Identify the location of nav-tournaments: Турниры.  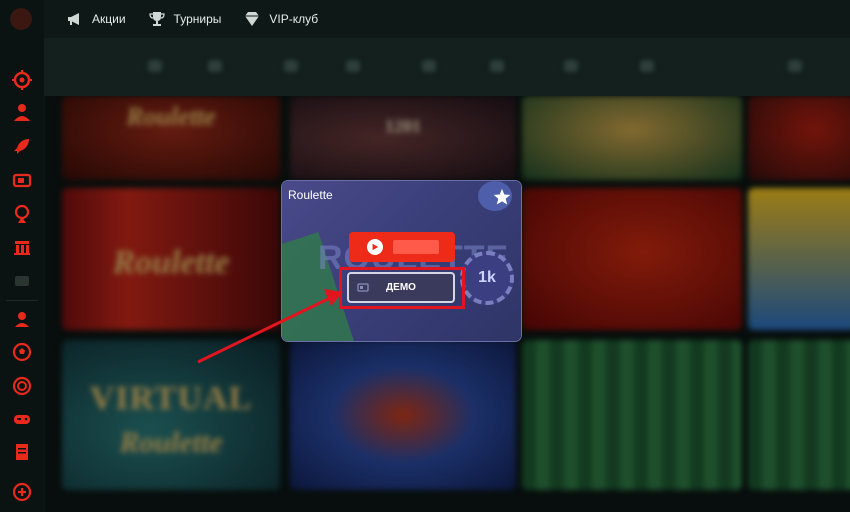
(185, 19).